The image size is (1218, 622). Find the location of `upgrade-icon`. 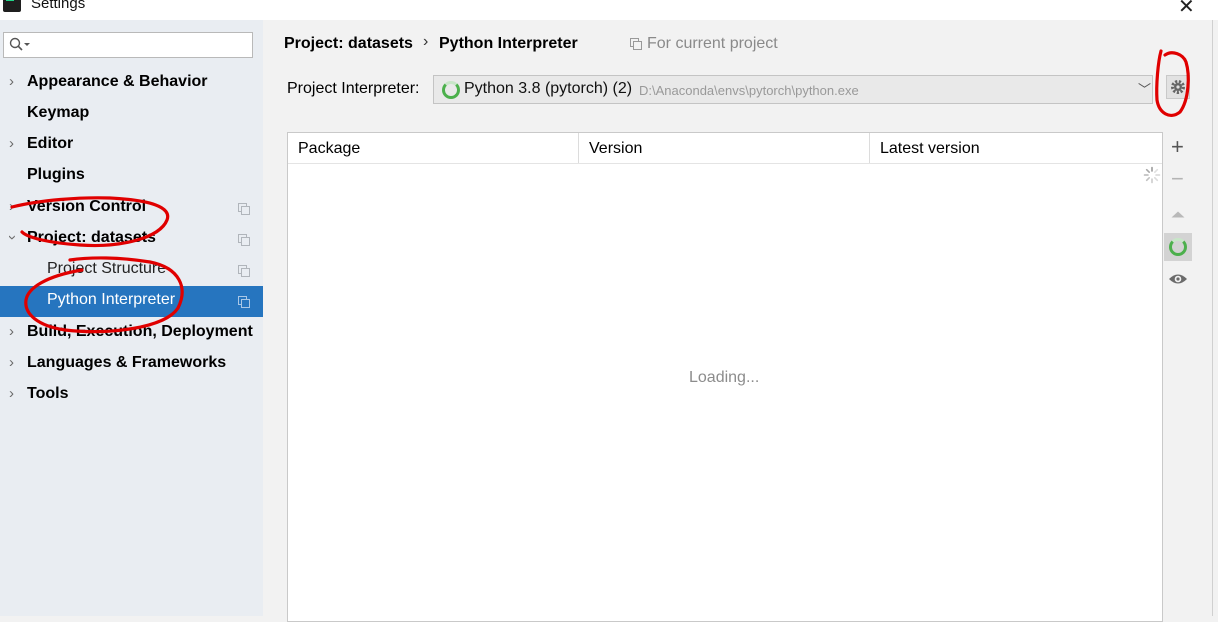

upgrade-icon is located at coordinates (1178, 214).